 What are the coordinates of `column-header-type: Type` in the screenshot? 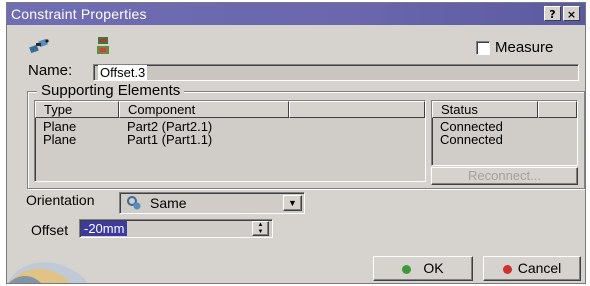 It's located at (77, 109).